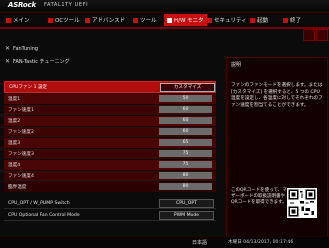 This screenshot has width=329, height=248. I want to click on fan-row-temp1: 温度1 50, so click(110, 99).